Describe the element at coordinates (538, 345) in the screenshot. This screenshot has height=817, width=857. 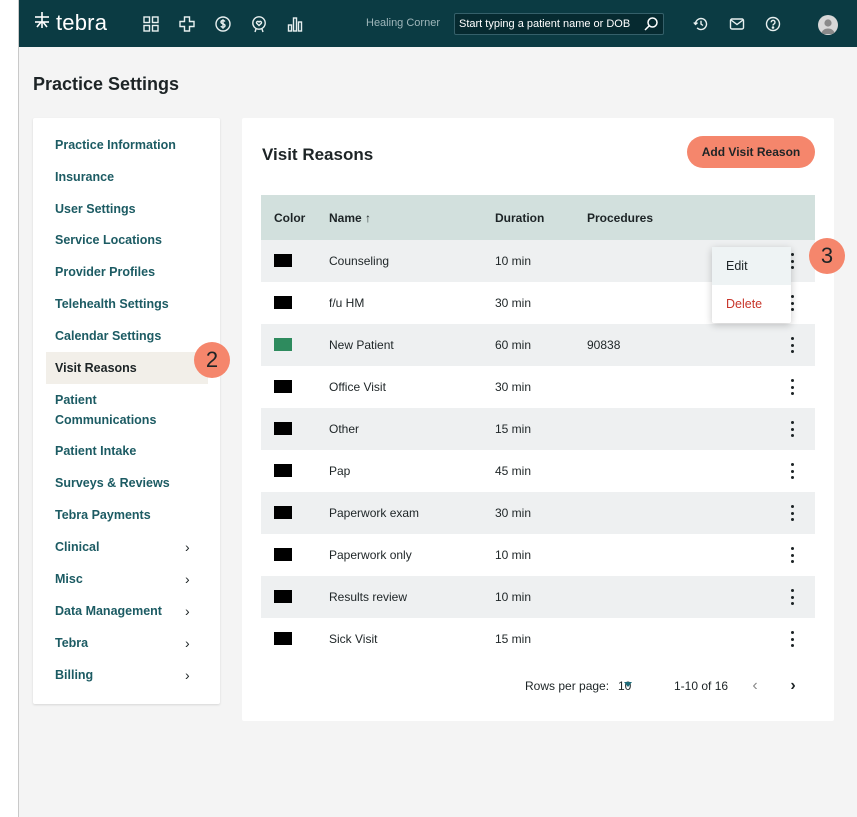
I see `table-row: New Patient 60 min 90838` at that location.